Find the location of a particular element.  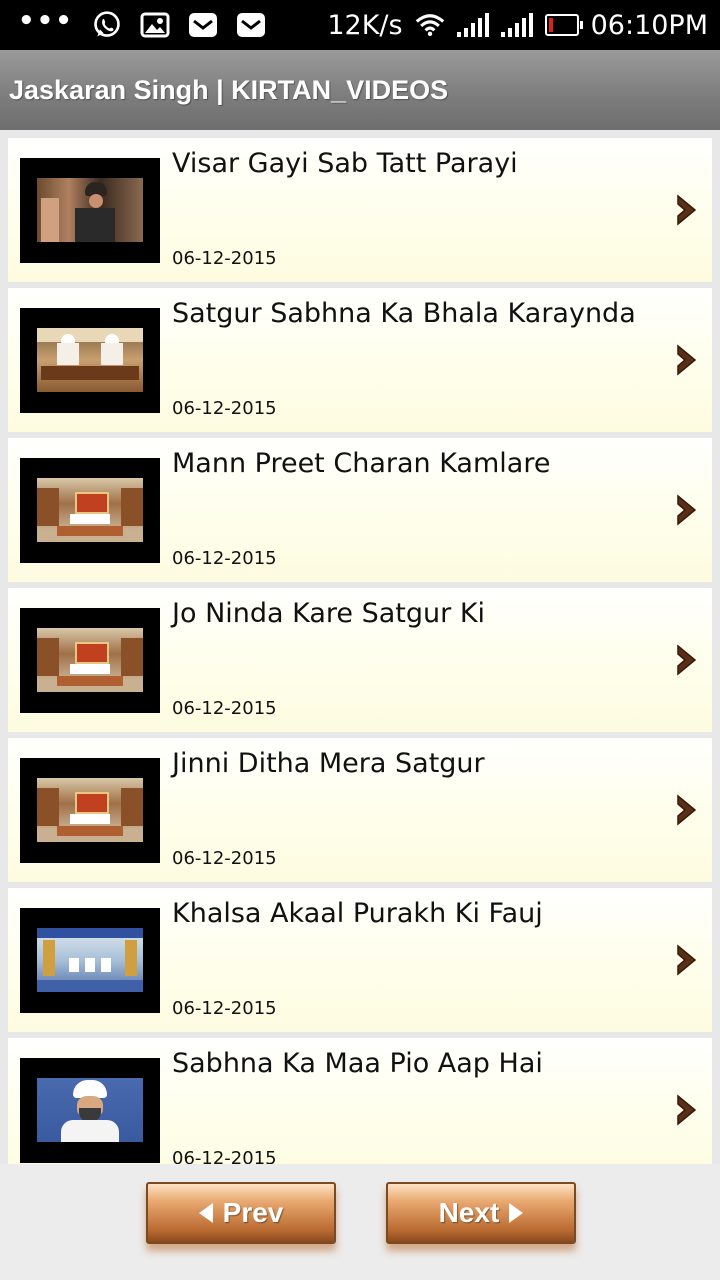

more-notifications-icon: ••• is located at coordinates (46, 21).